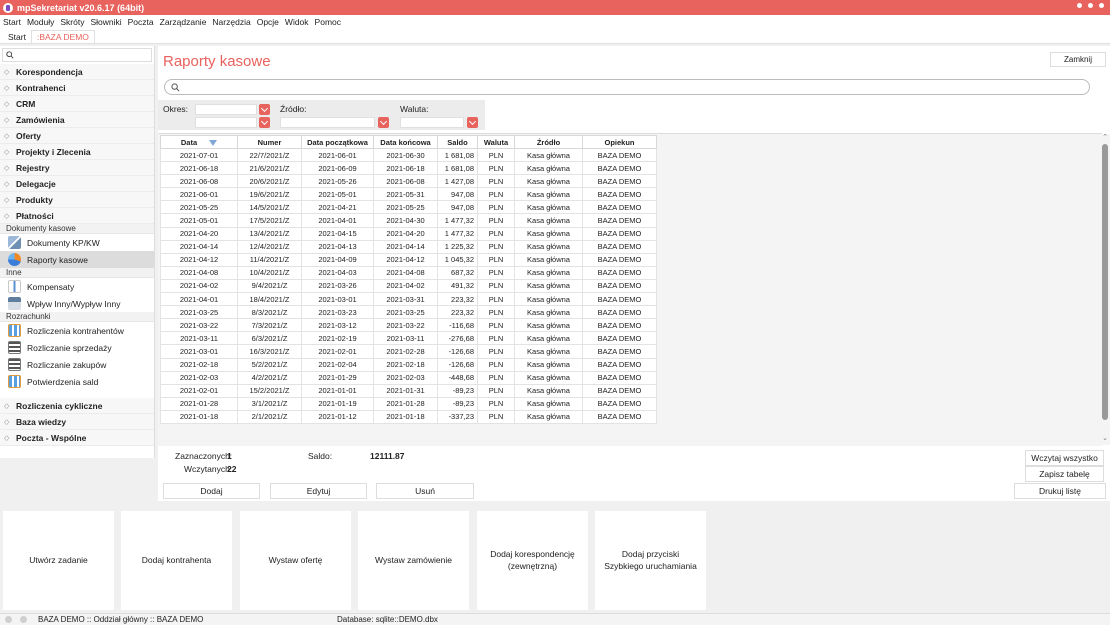 This screenshot has width=1110, height=625. What do you see at coordinates (457, 142) in the screenshot?
I see `column-header-saldo: Saldo` at bounding box center [457, 142].